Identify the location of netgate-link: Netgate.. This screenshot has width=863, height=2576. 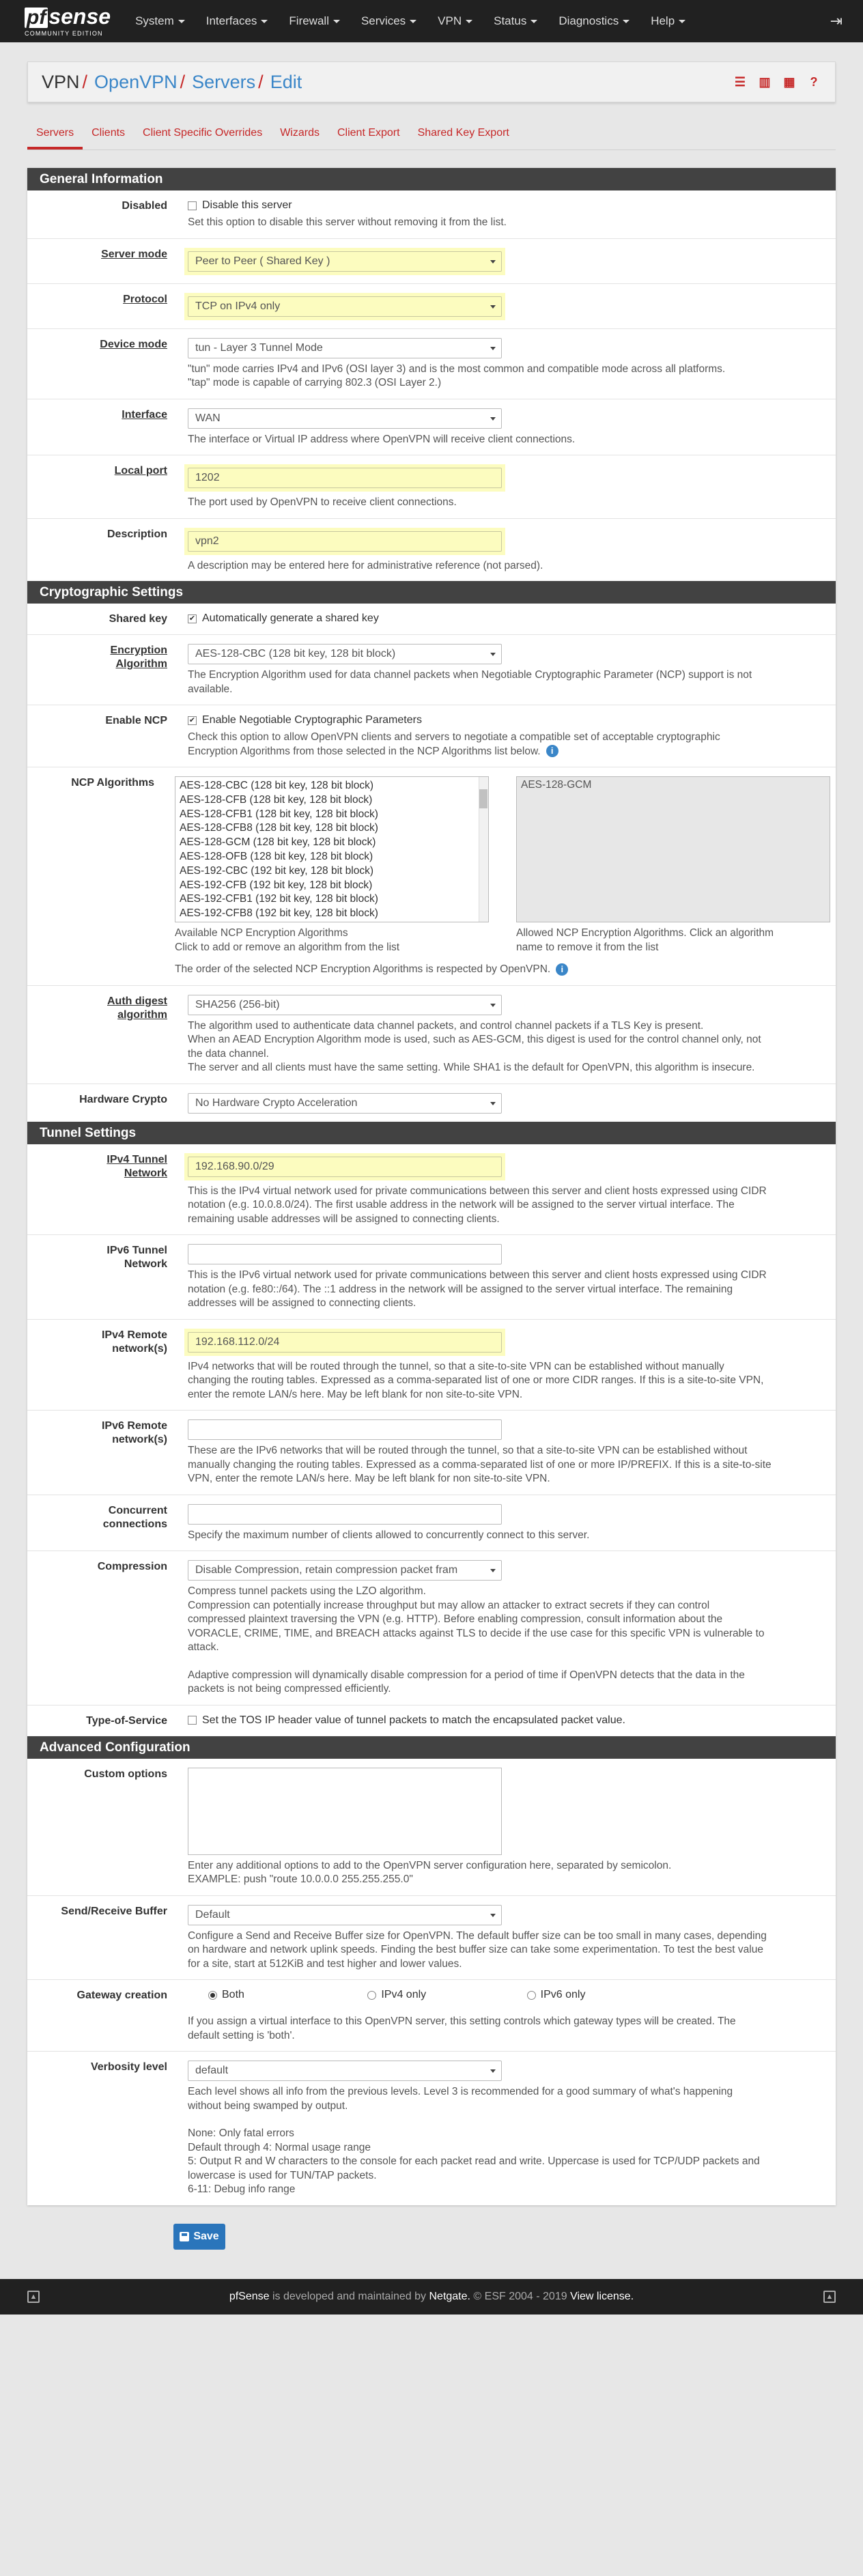
(450, 2297).